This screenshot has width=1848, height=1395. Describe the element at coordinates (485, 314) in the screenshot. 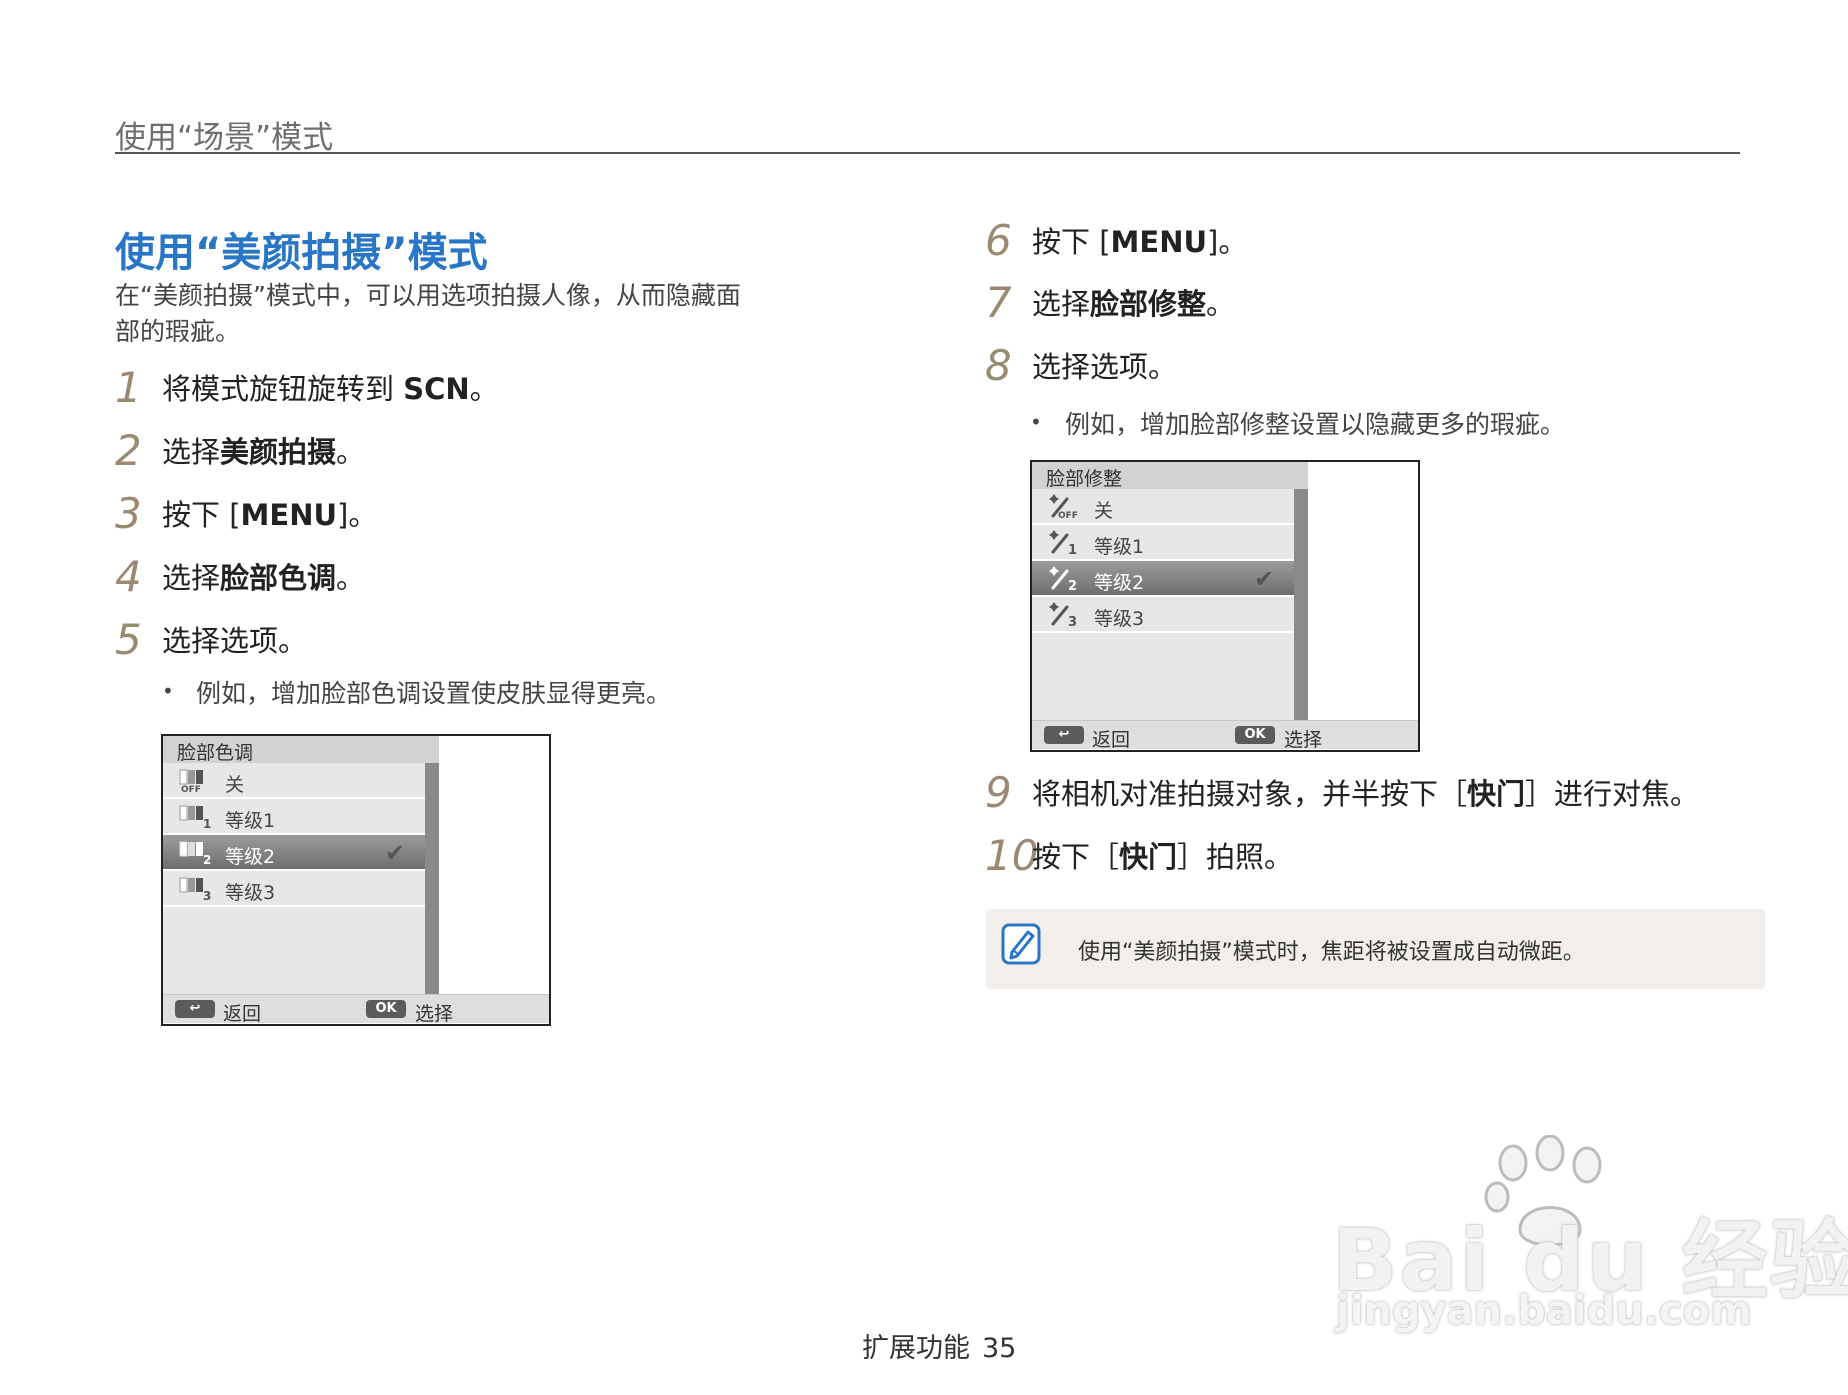

I see `section-intro: 在“美颜拍摄”模式中，可以用选项拍摄人像，从而隐藏面 部的瑕疵。` at that location.